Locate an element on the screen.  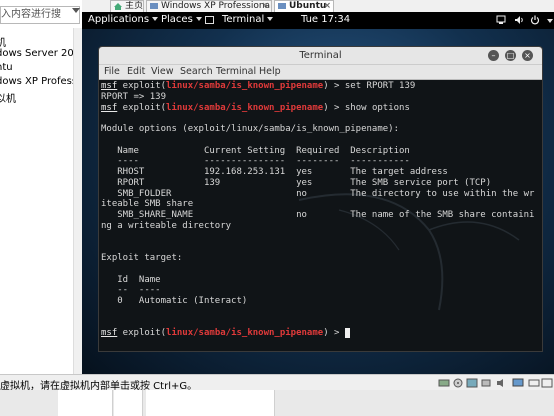
terminal-output-line: -- ---- is located at coordinates (131, 290).